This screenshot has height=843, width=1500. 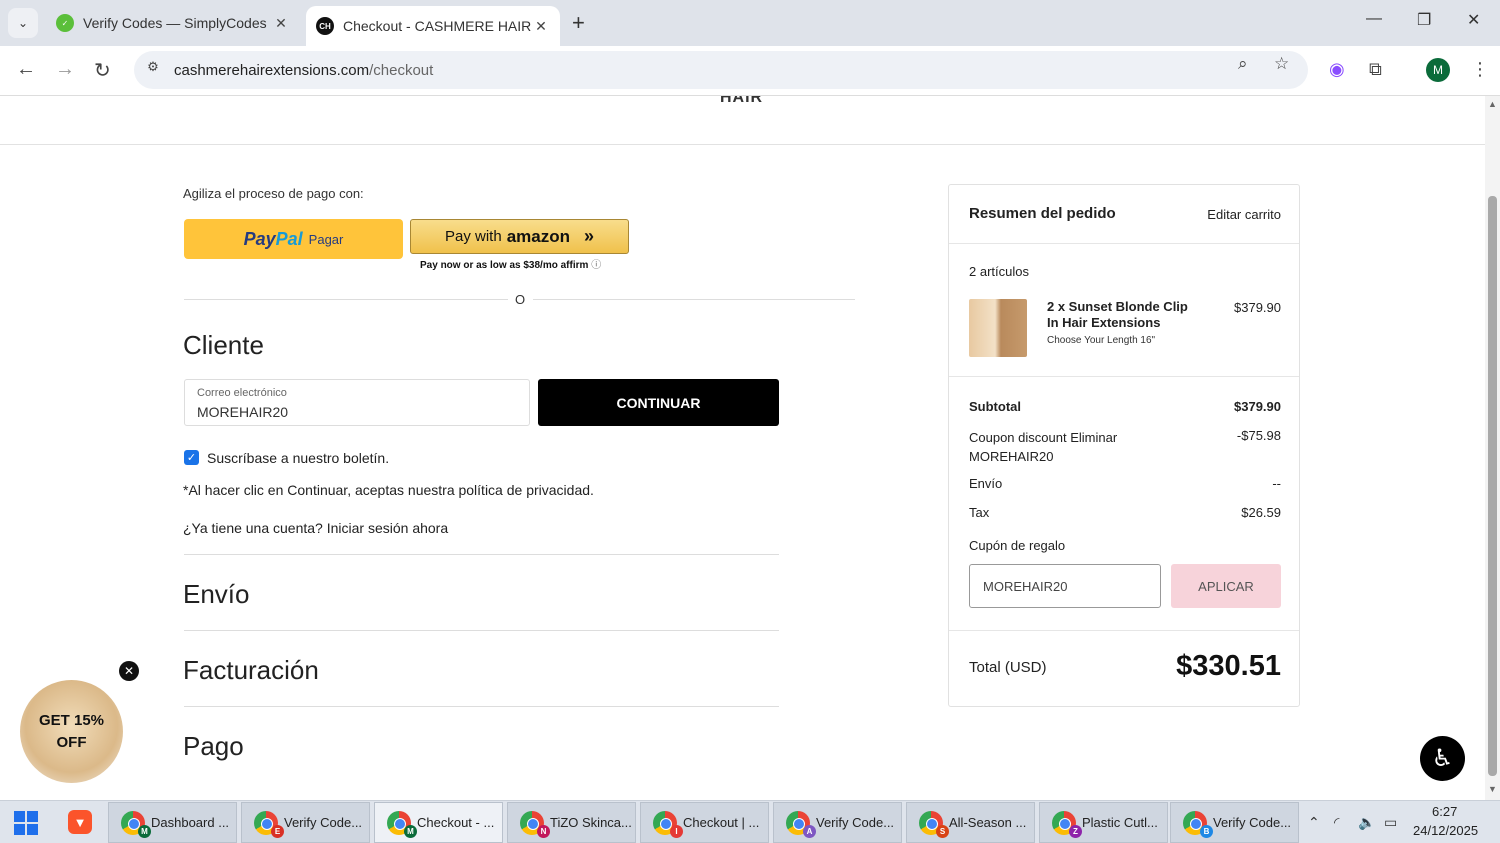 What do you see at coordinates (65, 69) in the screenshot?
I see `forward-icon: →` at bounding box center [65, 69].